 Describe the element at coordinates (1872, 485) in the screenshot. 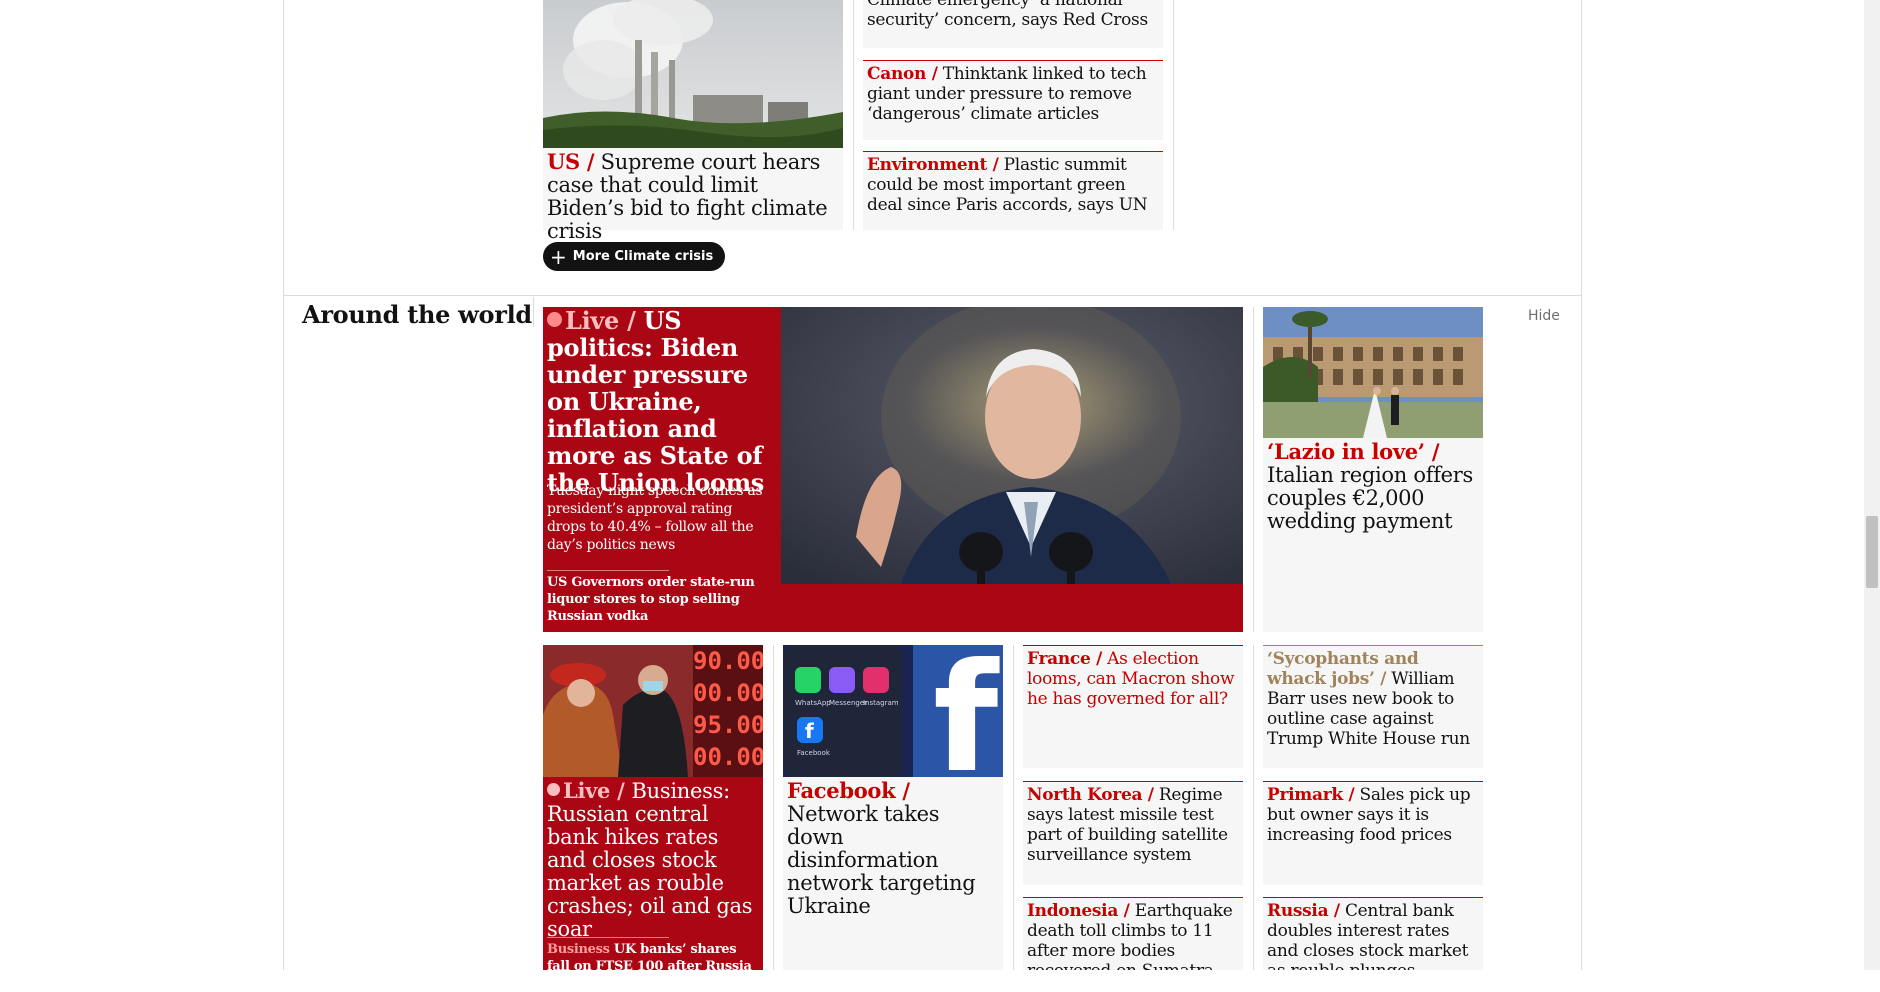

I see `scrollbar-track` at that location.